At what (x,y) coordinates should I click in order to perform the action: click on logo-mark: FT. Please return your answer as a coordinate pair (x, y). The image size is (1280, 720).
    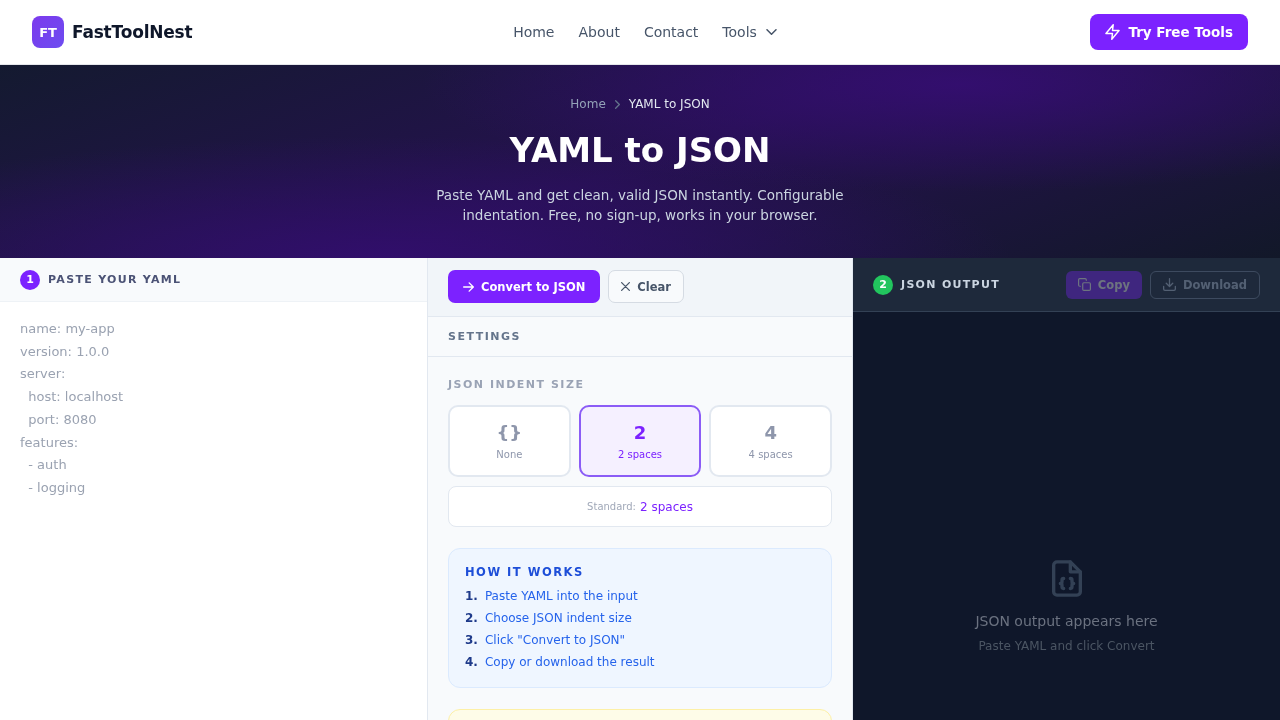
    Looking at the image, I should click on (48, 32).